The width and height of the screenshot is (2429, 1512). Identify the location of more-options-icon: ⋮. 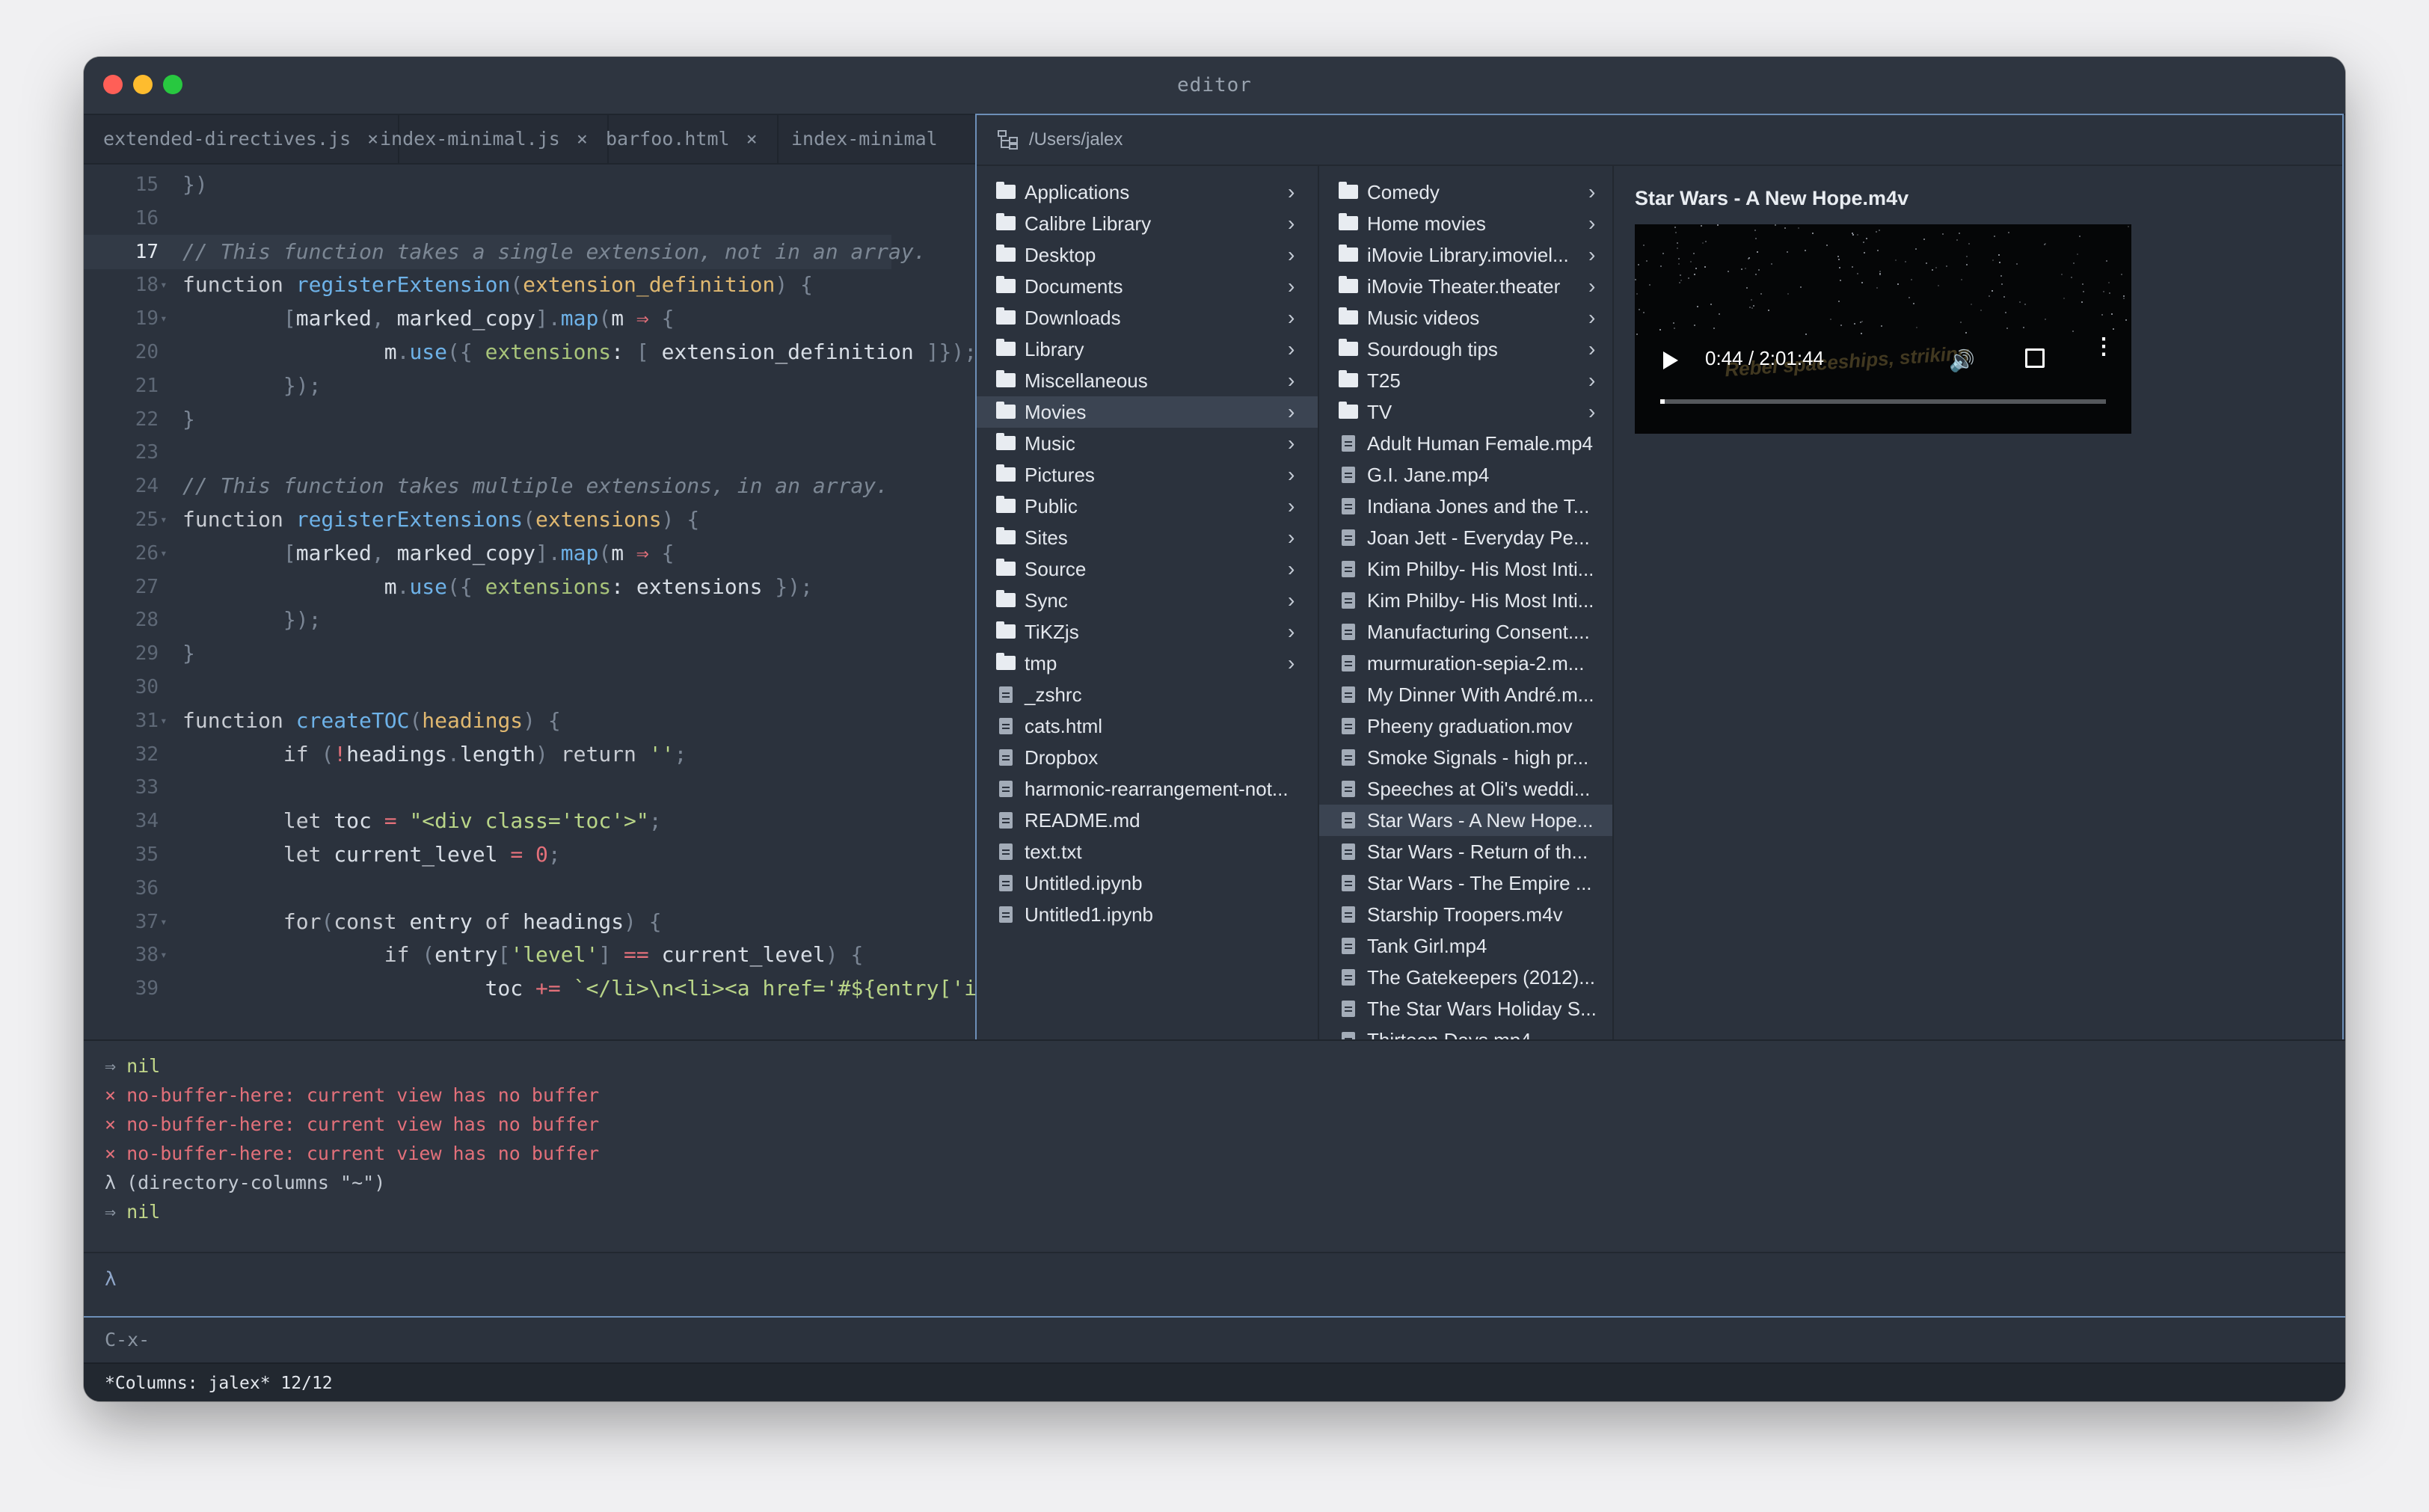
(2103, 347).